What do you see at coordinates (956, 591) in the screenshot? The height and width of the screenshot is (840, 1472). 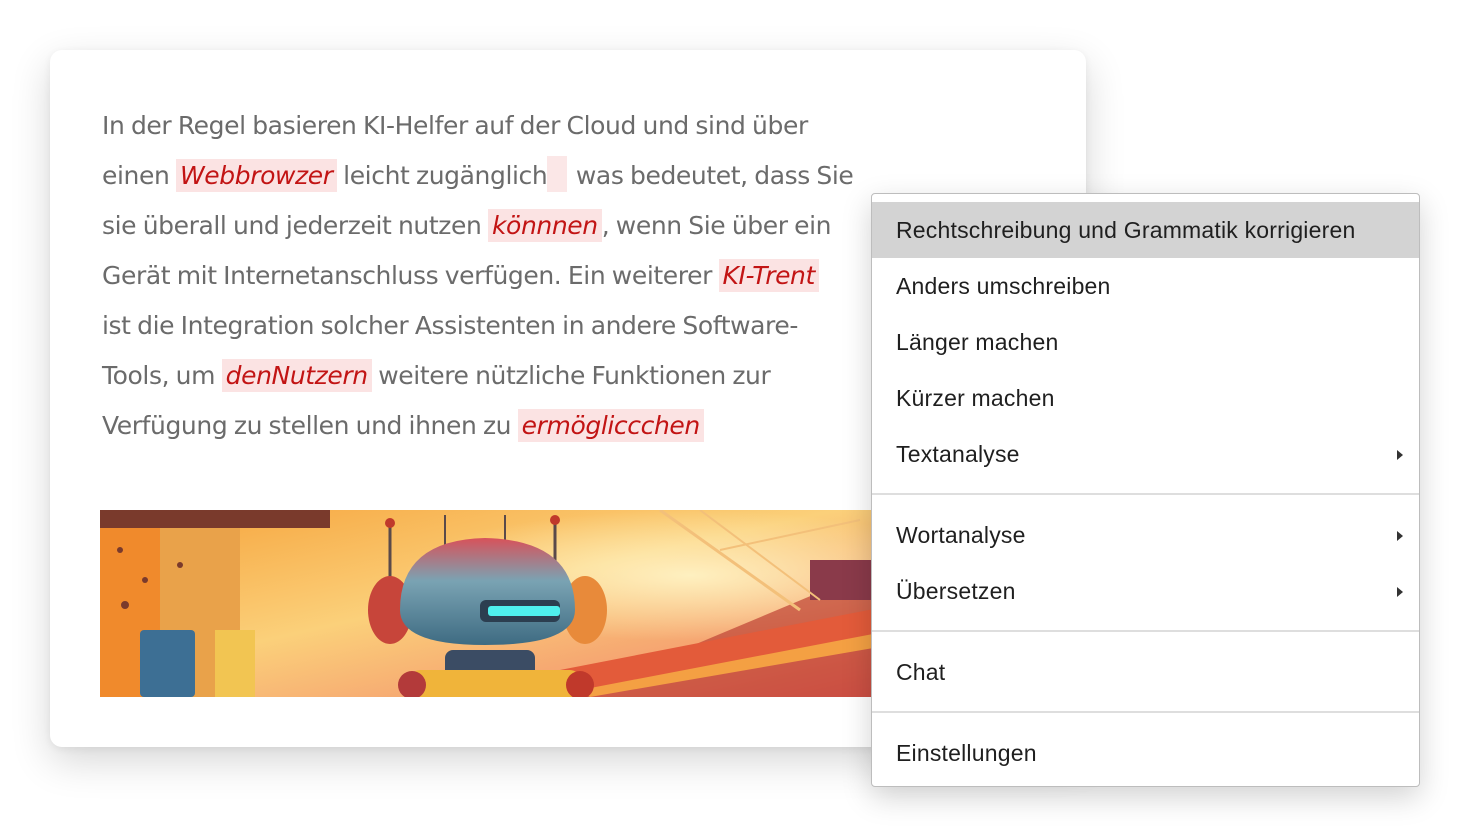 I see `menu-item-label: Übersetzen` at bounding box center [956, 591].